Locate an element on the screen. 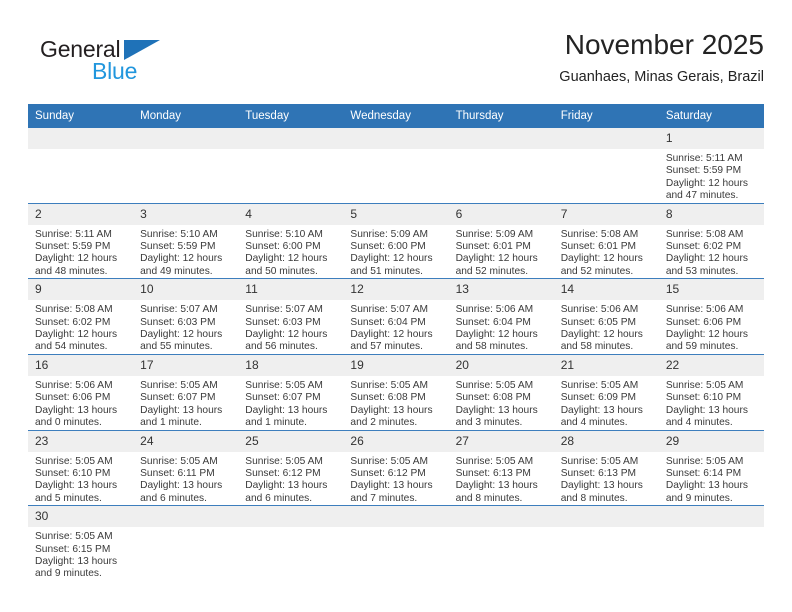  day-number: 26 is located at coordinates (396, 441).